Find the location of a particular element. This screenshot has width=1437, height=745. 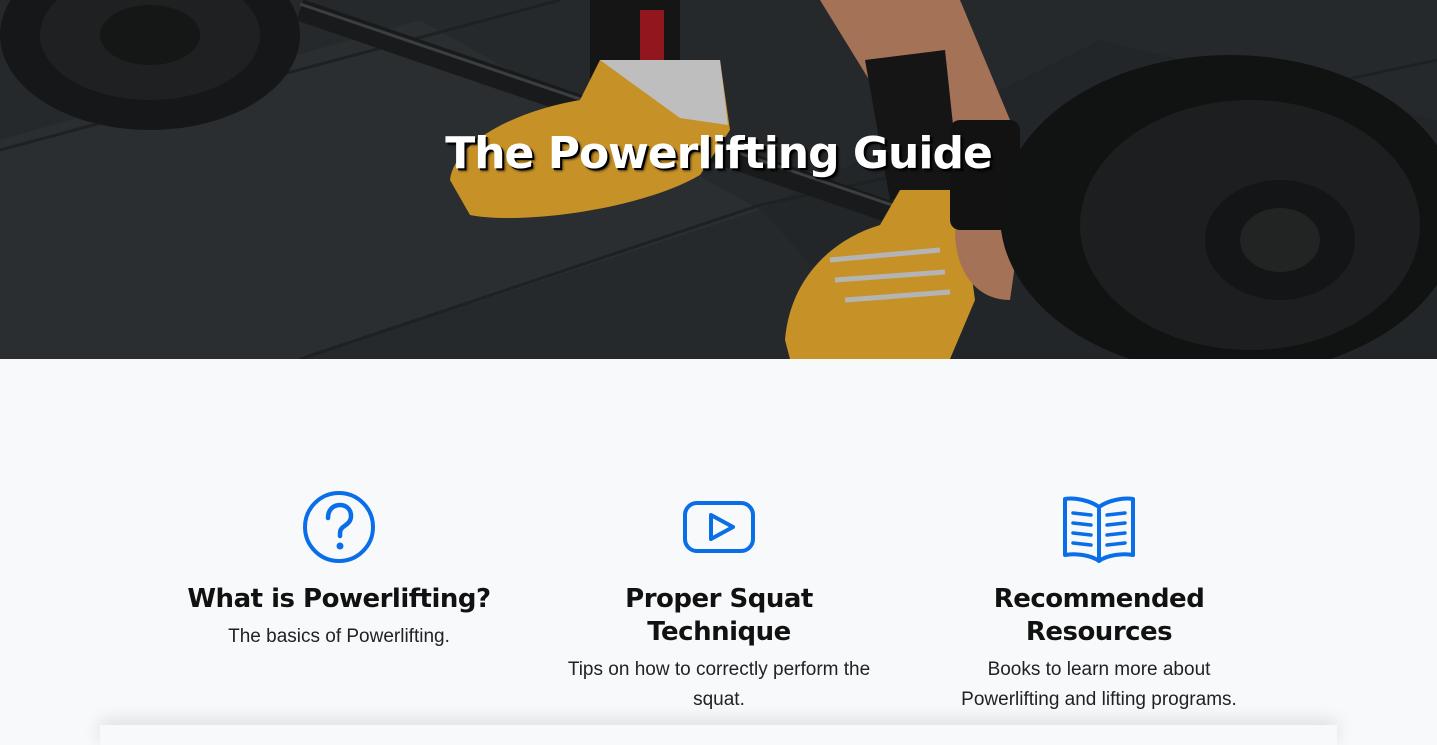

question-circle-icon is located at coordinates (339, 527).